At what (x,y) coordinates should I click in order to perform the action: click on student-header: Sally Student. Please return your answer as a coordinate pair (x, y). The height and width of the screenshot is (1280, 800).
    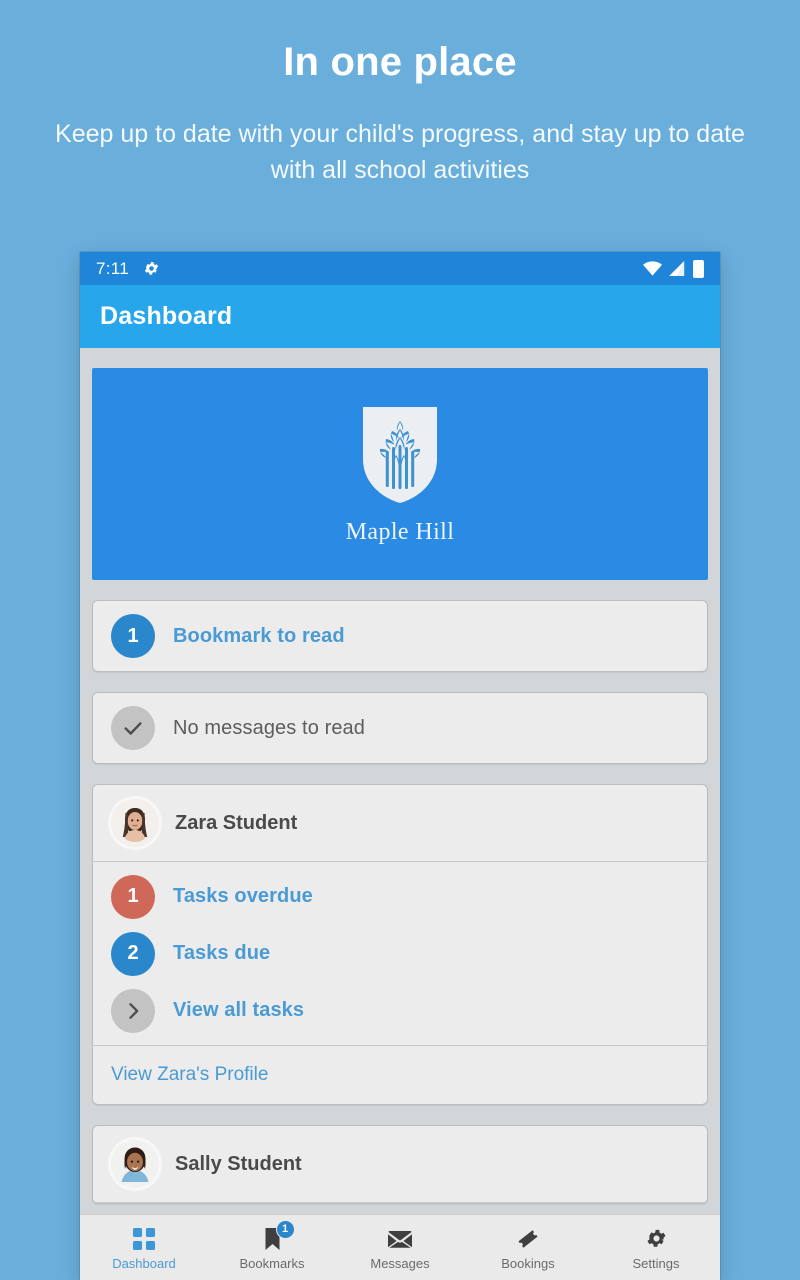
    Looking at the image, I should click on (400, 1164).